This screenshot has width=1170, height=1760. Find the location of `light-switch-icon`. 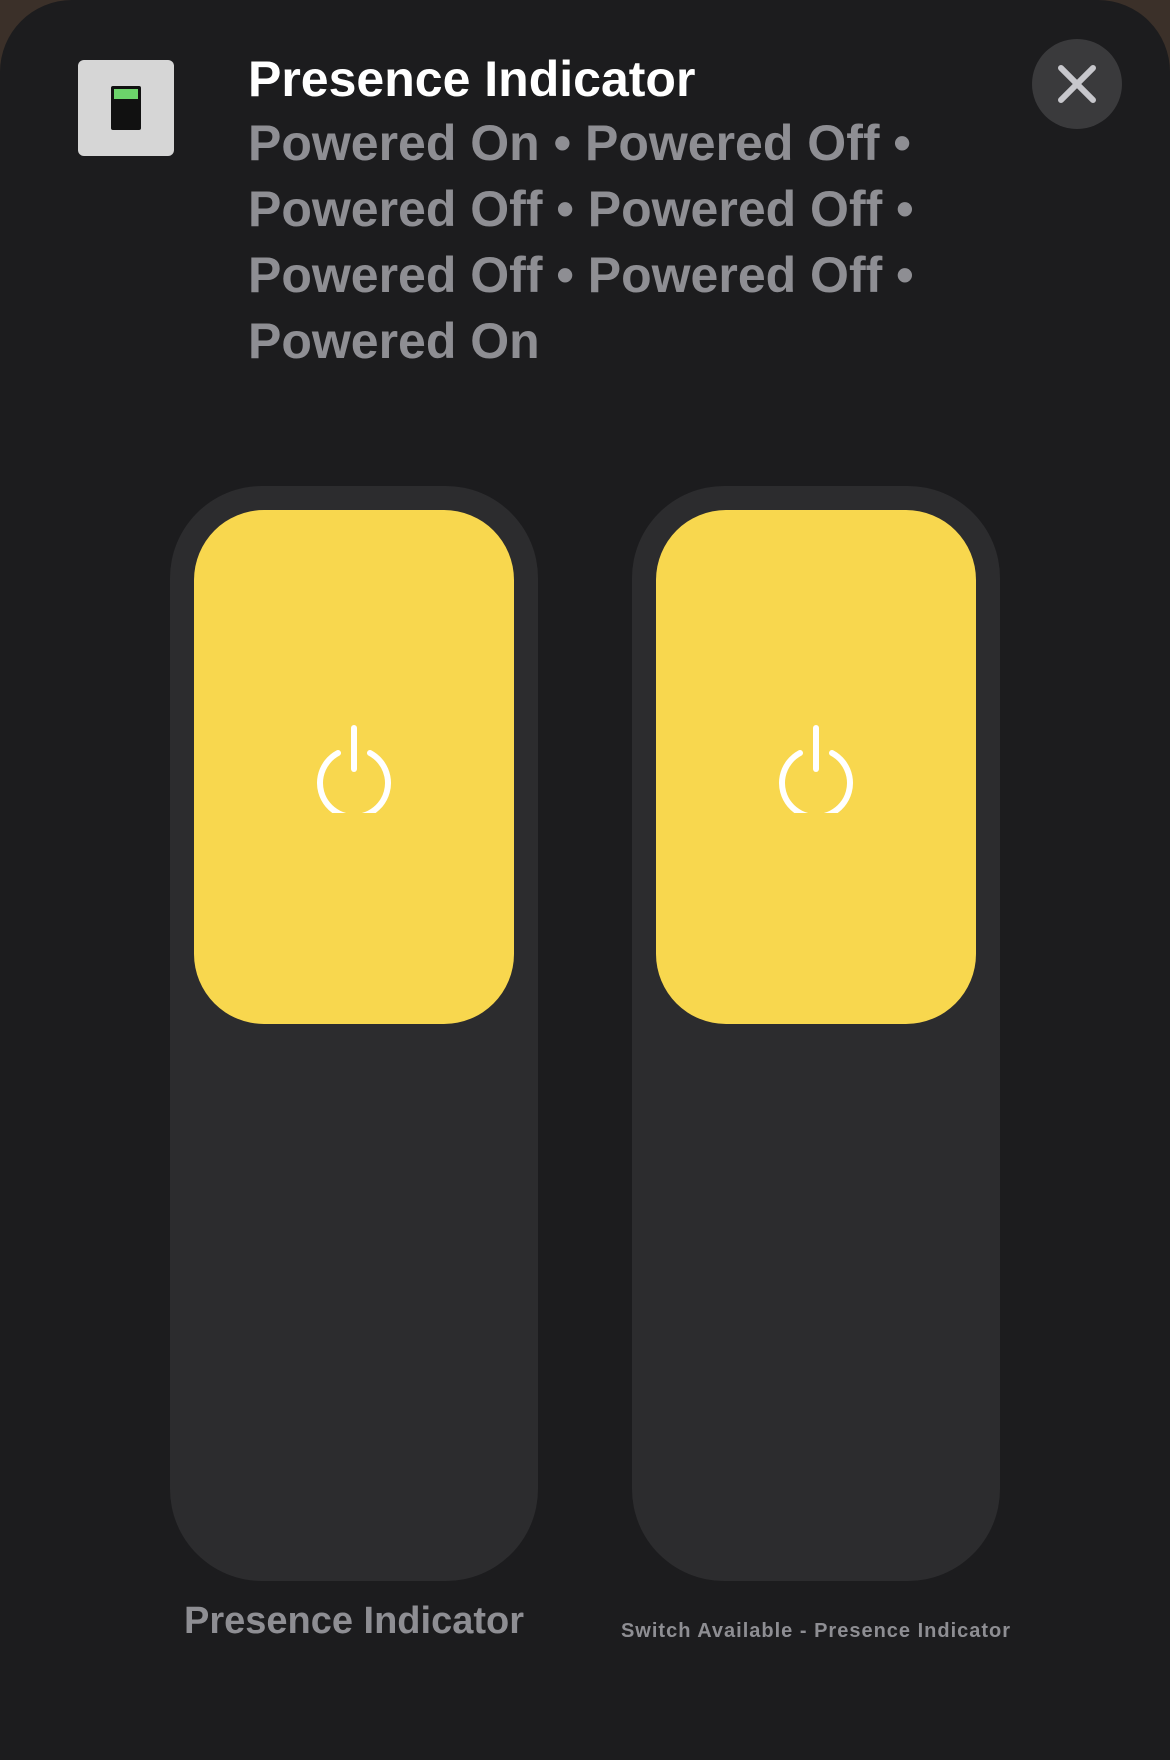

light-switch-icon is located at coordinates (126, 108).